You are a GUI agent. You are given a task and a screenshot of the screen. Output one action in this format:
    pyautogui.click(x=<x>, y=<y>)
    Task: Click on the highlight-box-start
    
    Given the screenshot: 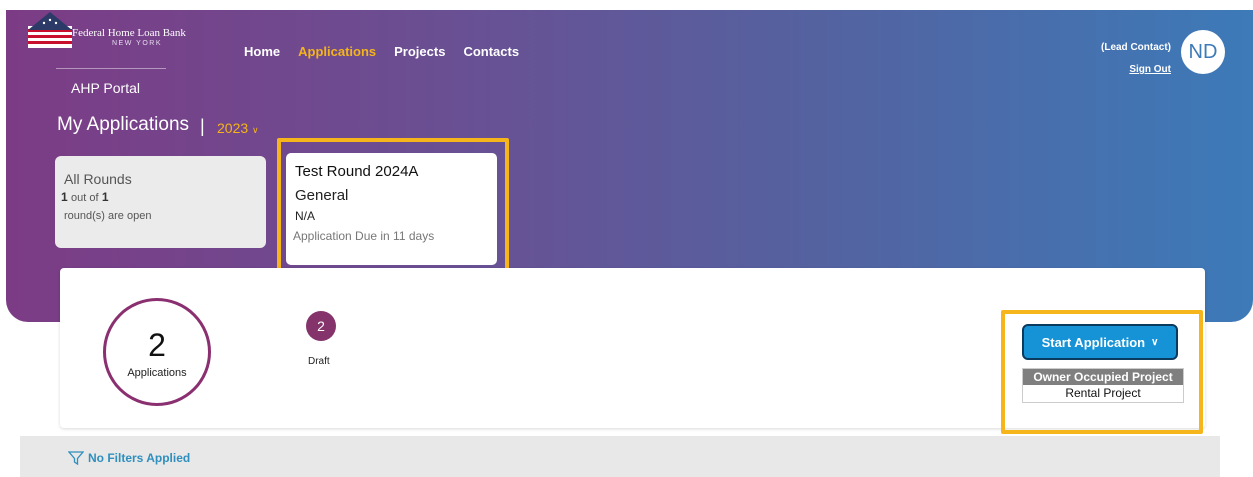 What is the action you would take?
    pyautogui.click(x=1102, y=372)
    